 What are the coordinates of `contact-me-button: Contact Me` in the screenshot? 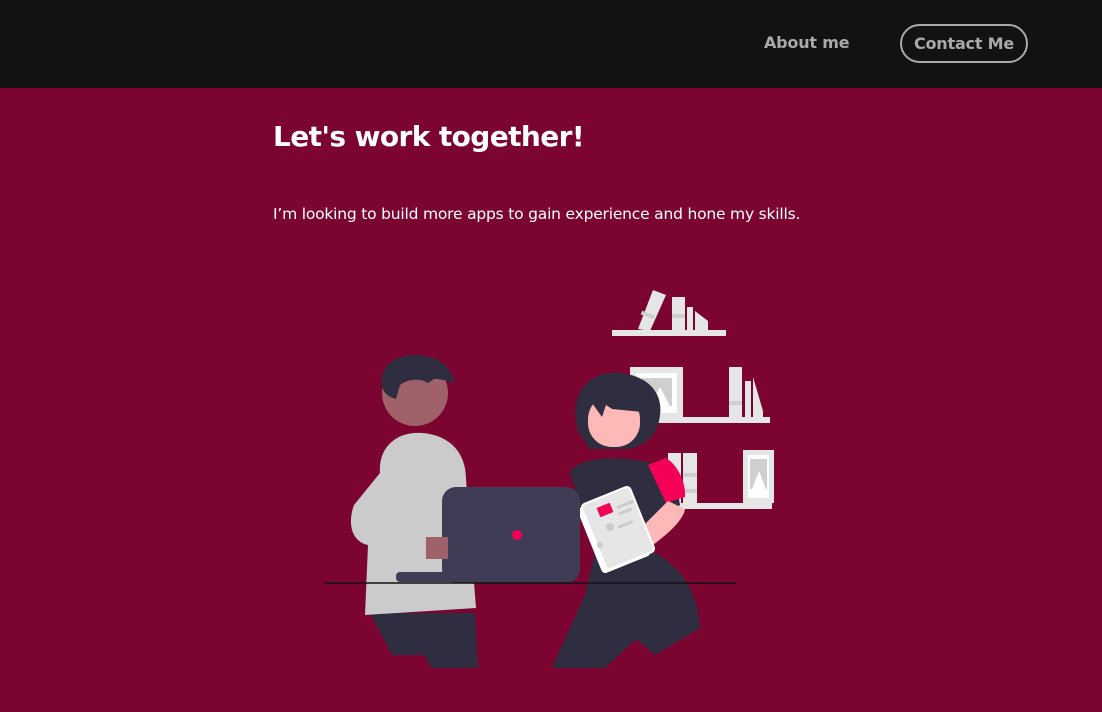 It's located at (964, 43).